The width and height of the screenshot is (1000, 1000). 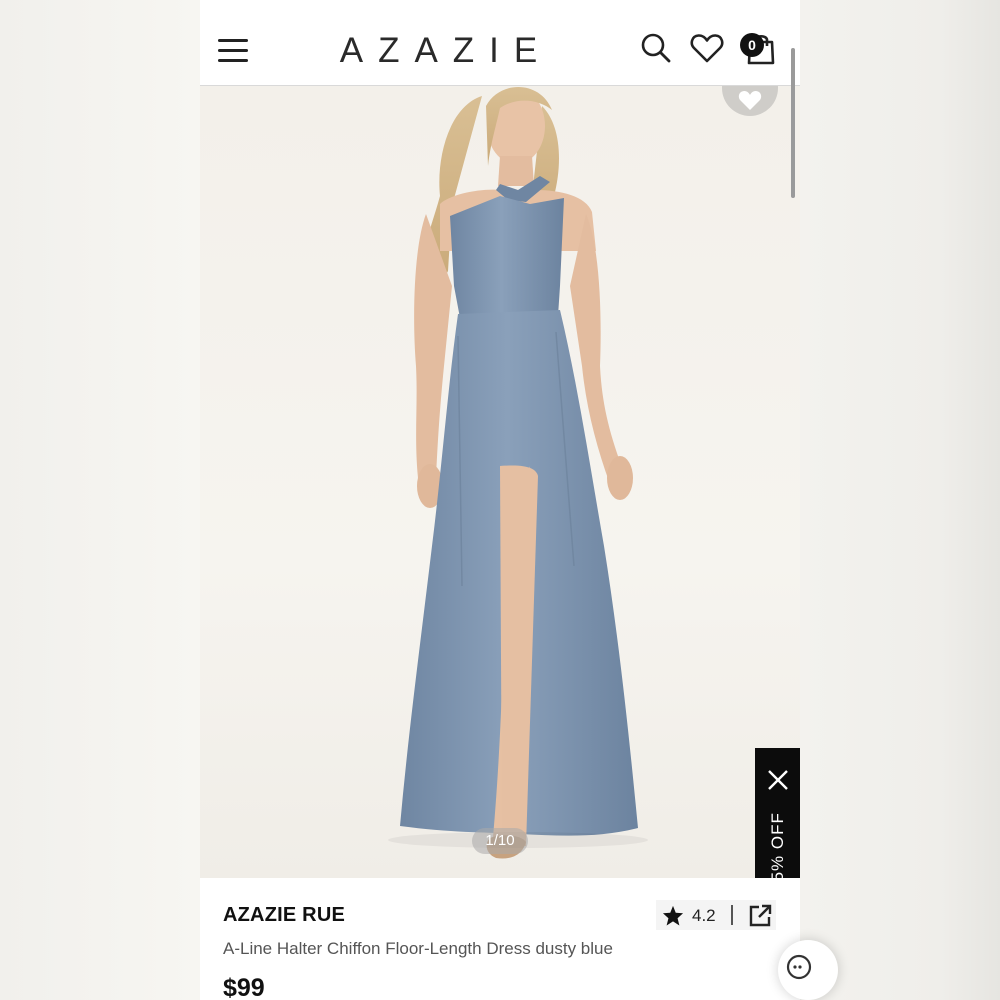 What do you see at coordinates (673, 915) in the screenshot?
I see `star-icon` at bounding box center [673, 915].